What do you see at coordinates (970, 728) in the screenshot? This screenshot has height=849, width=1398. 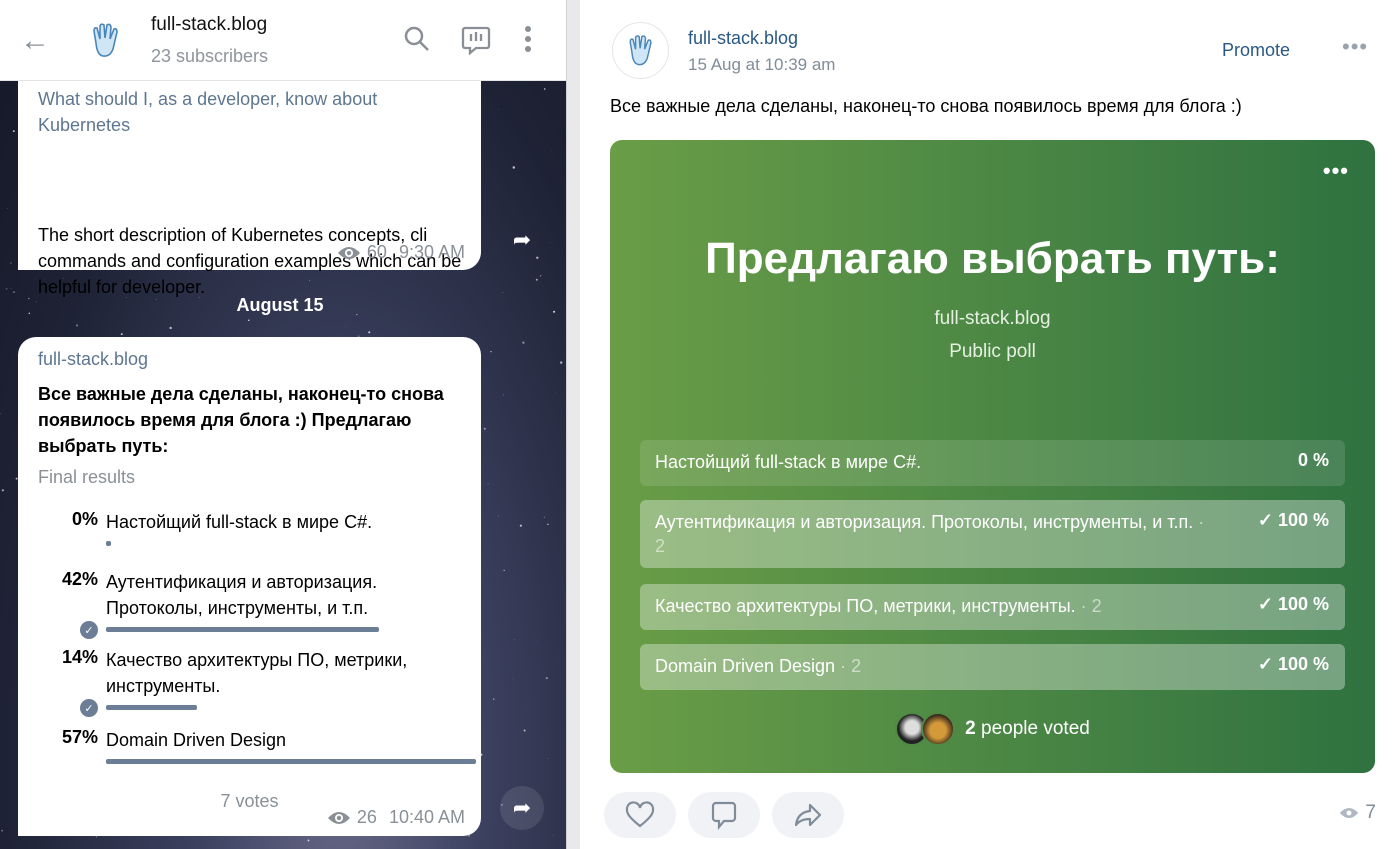 I see `voted-count: 2` at bounding box center [970, 728].